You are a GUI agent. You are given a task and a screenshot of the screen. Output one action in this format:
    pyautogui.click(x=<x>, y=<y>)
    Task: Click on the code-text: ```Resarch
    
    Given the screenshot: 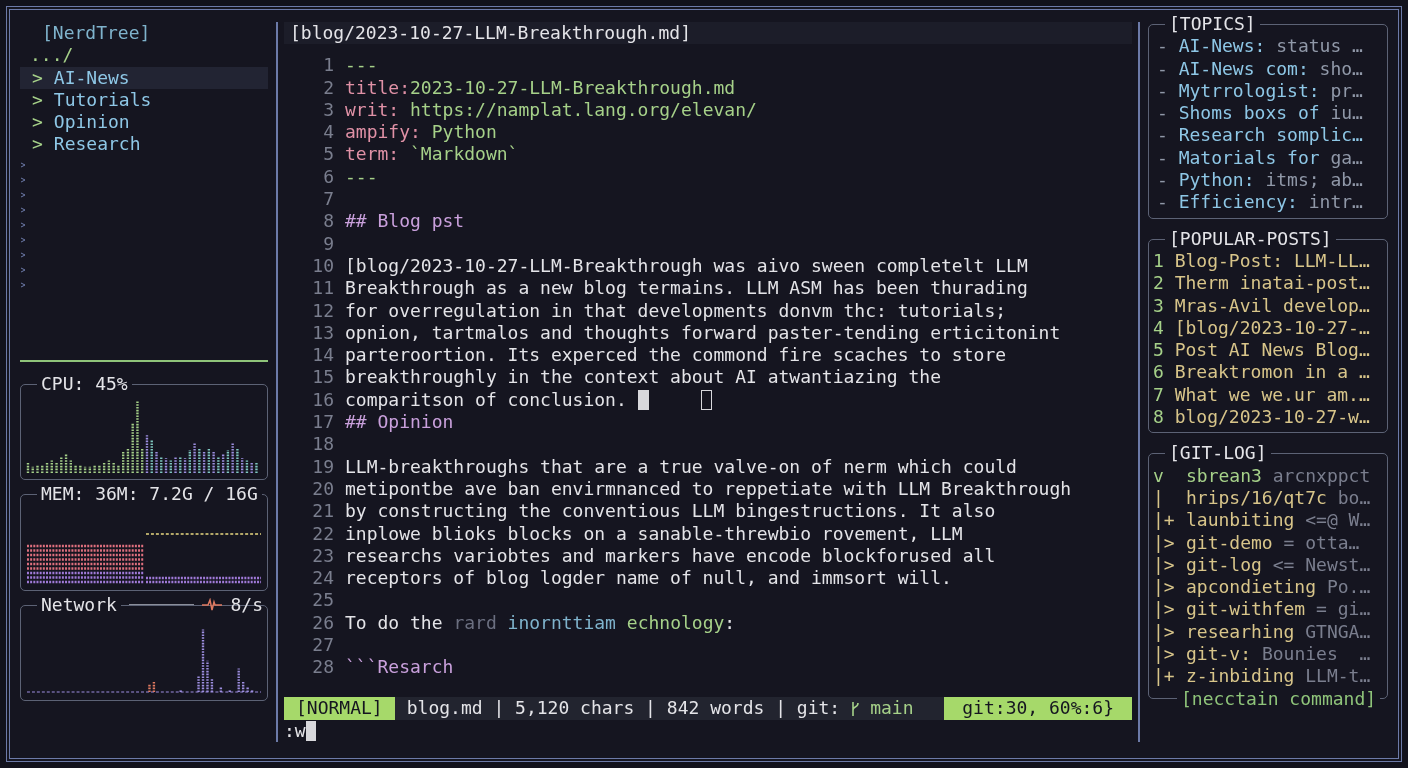 What is the action you would take?
    pyautogui.click(x=399, y=667)
    